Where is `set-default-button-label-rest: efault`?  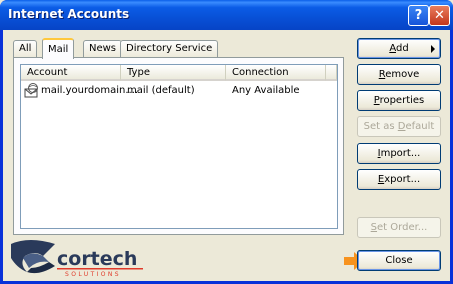
set-default-button-label-rest: efault is located at coordinates (420, 126).